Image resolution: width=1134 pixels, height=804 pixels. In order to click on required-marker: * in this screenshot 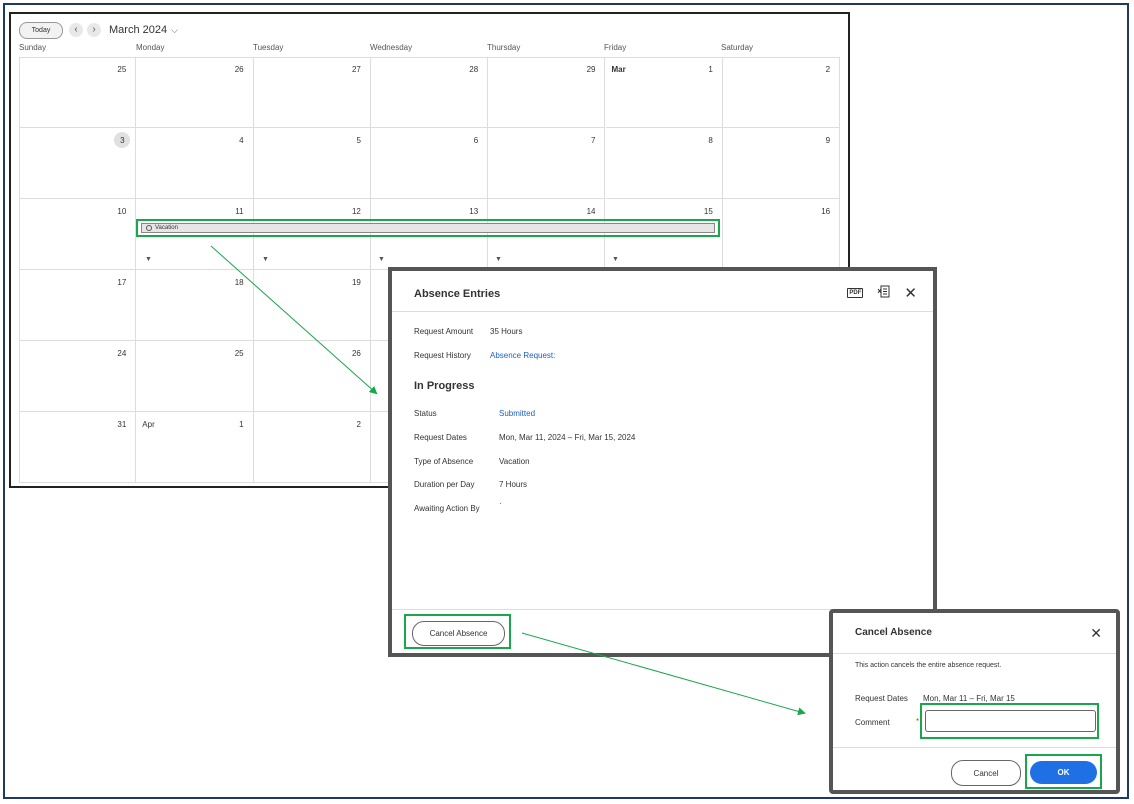, I will do `click(918, 721)`.